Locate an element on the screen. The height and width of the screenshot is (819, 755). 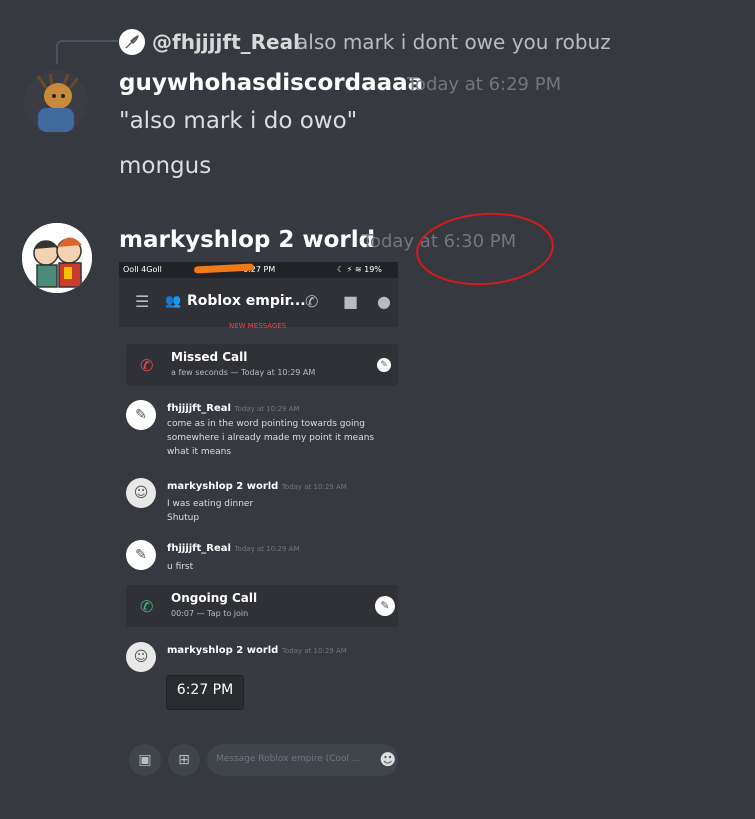
message-input: Message Roblox empire (Cool ... ☻ is located at coordinates (302, 760).